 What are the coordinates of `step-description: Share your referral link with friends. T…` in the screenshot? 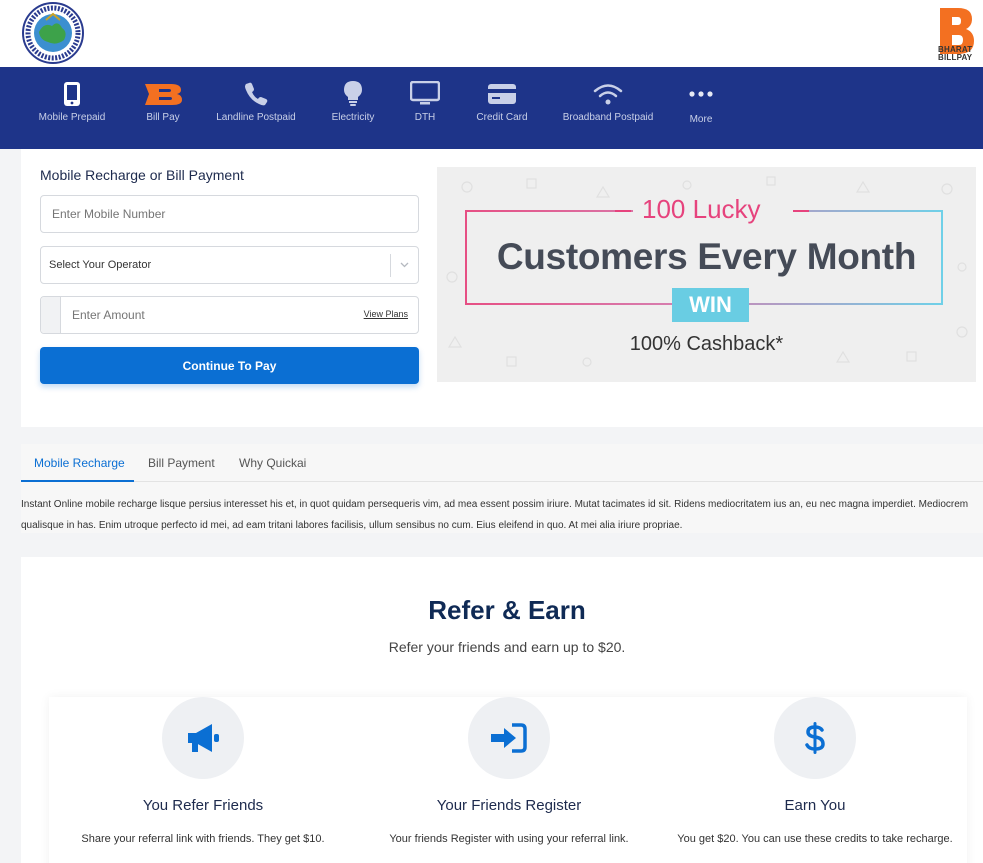 It's located at (203, 839).